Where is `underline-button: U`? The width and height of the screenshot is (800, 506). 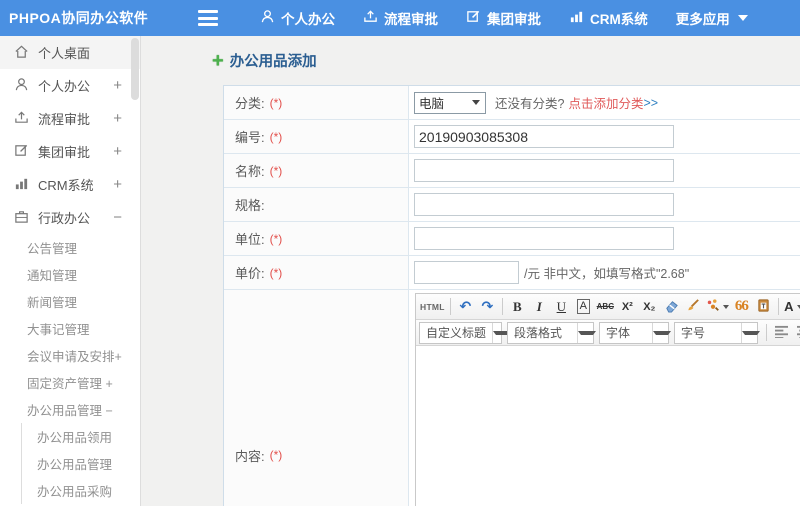
underline-button: U is located at coordinates (561, 306).